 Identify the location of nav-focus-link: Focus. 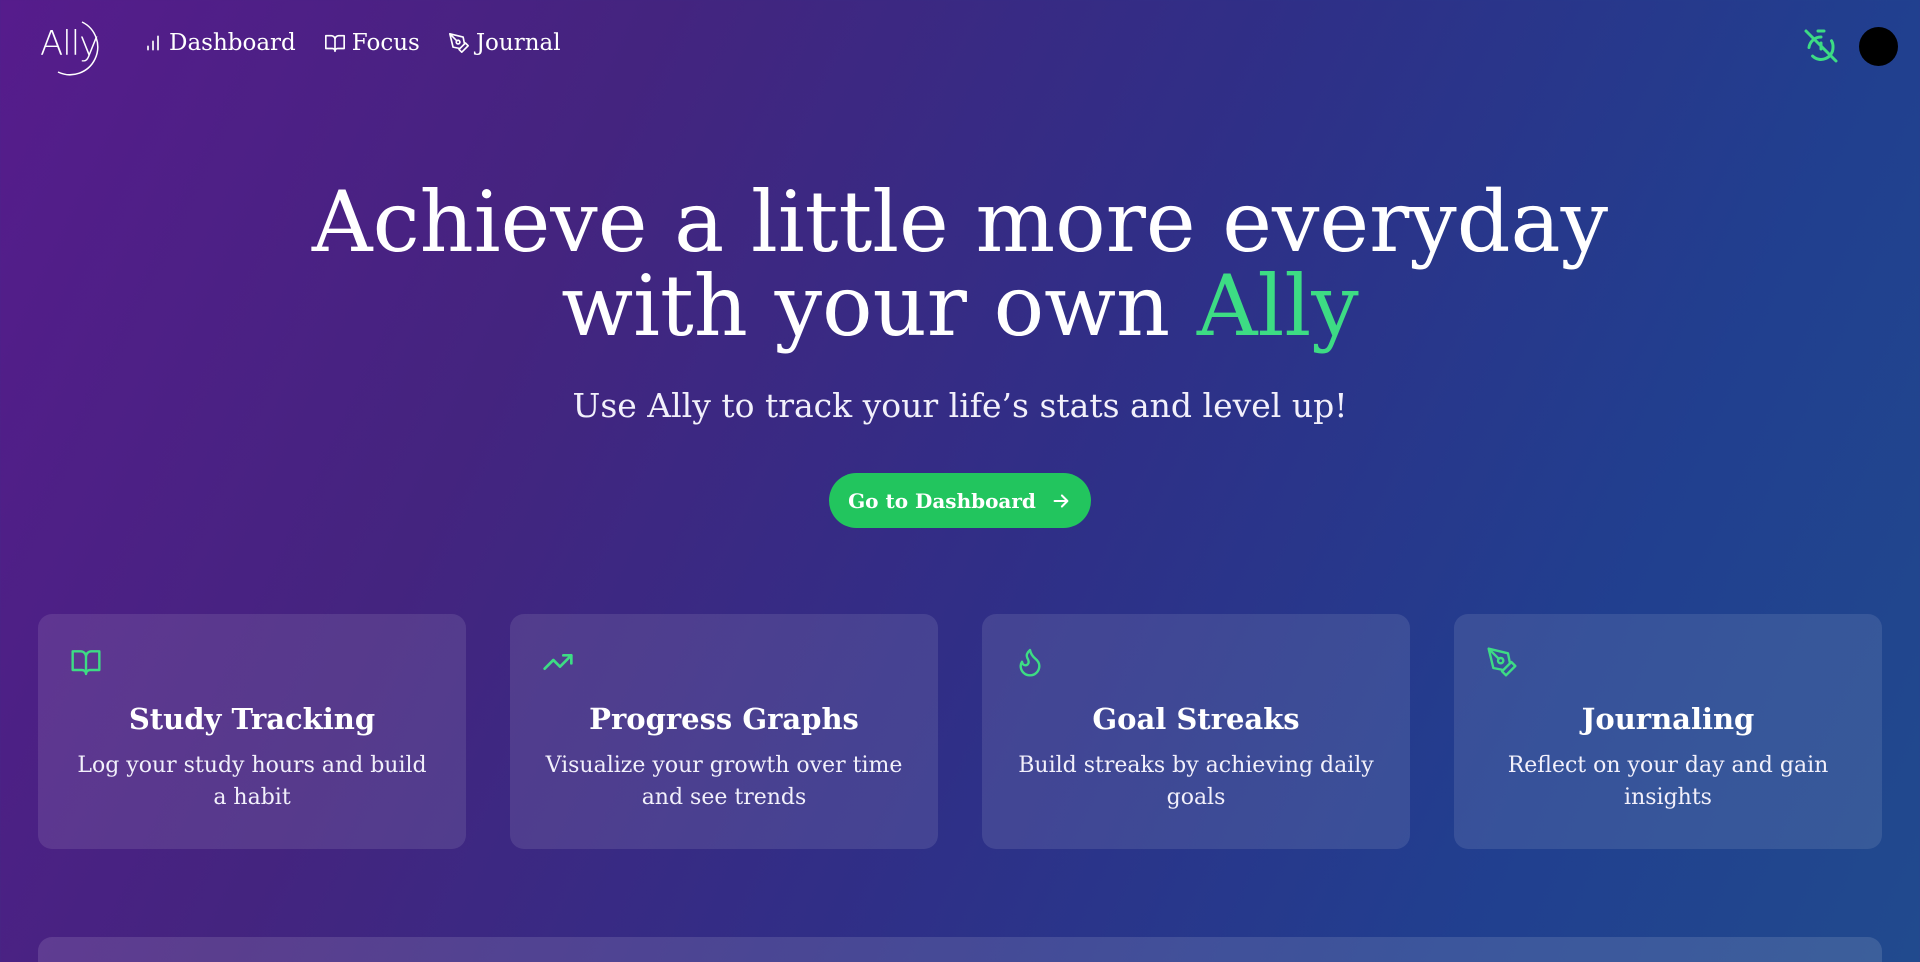
(372, 43).